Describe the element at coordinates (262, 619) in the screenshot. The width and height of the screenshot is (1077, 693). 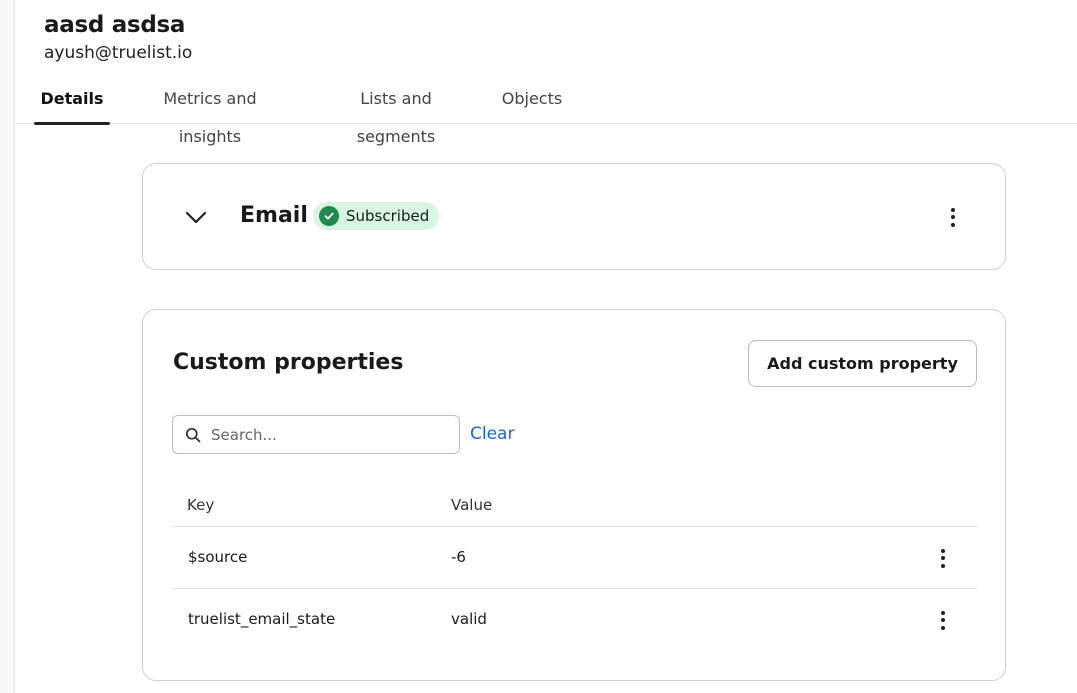
I see `property-key: truelist_email_state` at that location.